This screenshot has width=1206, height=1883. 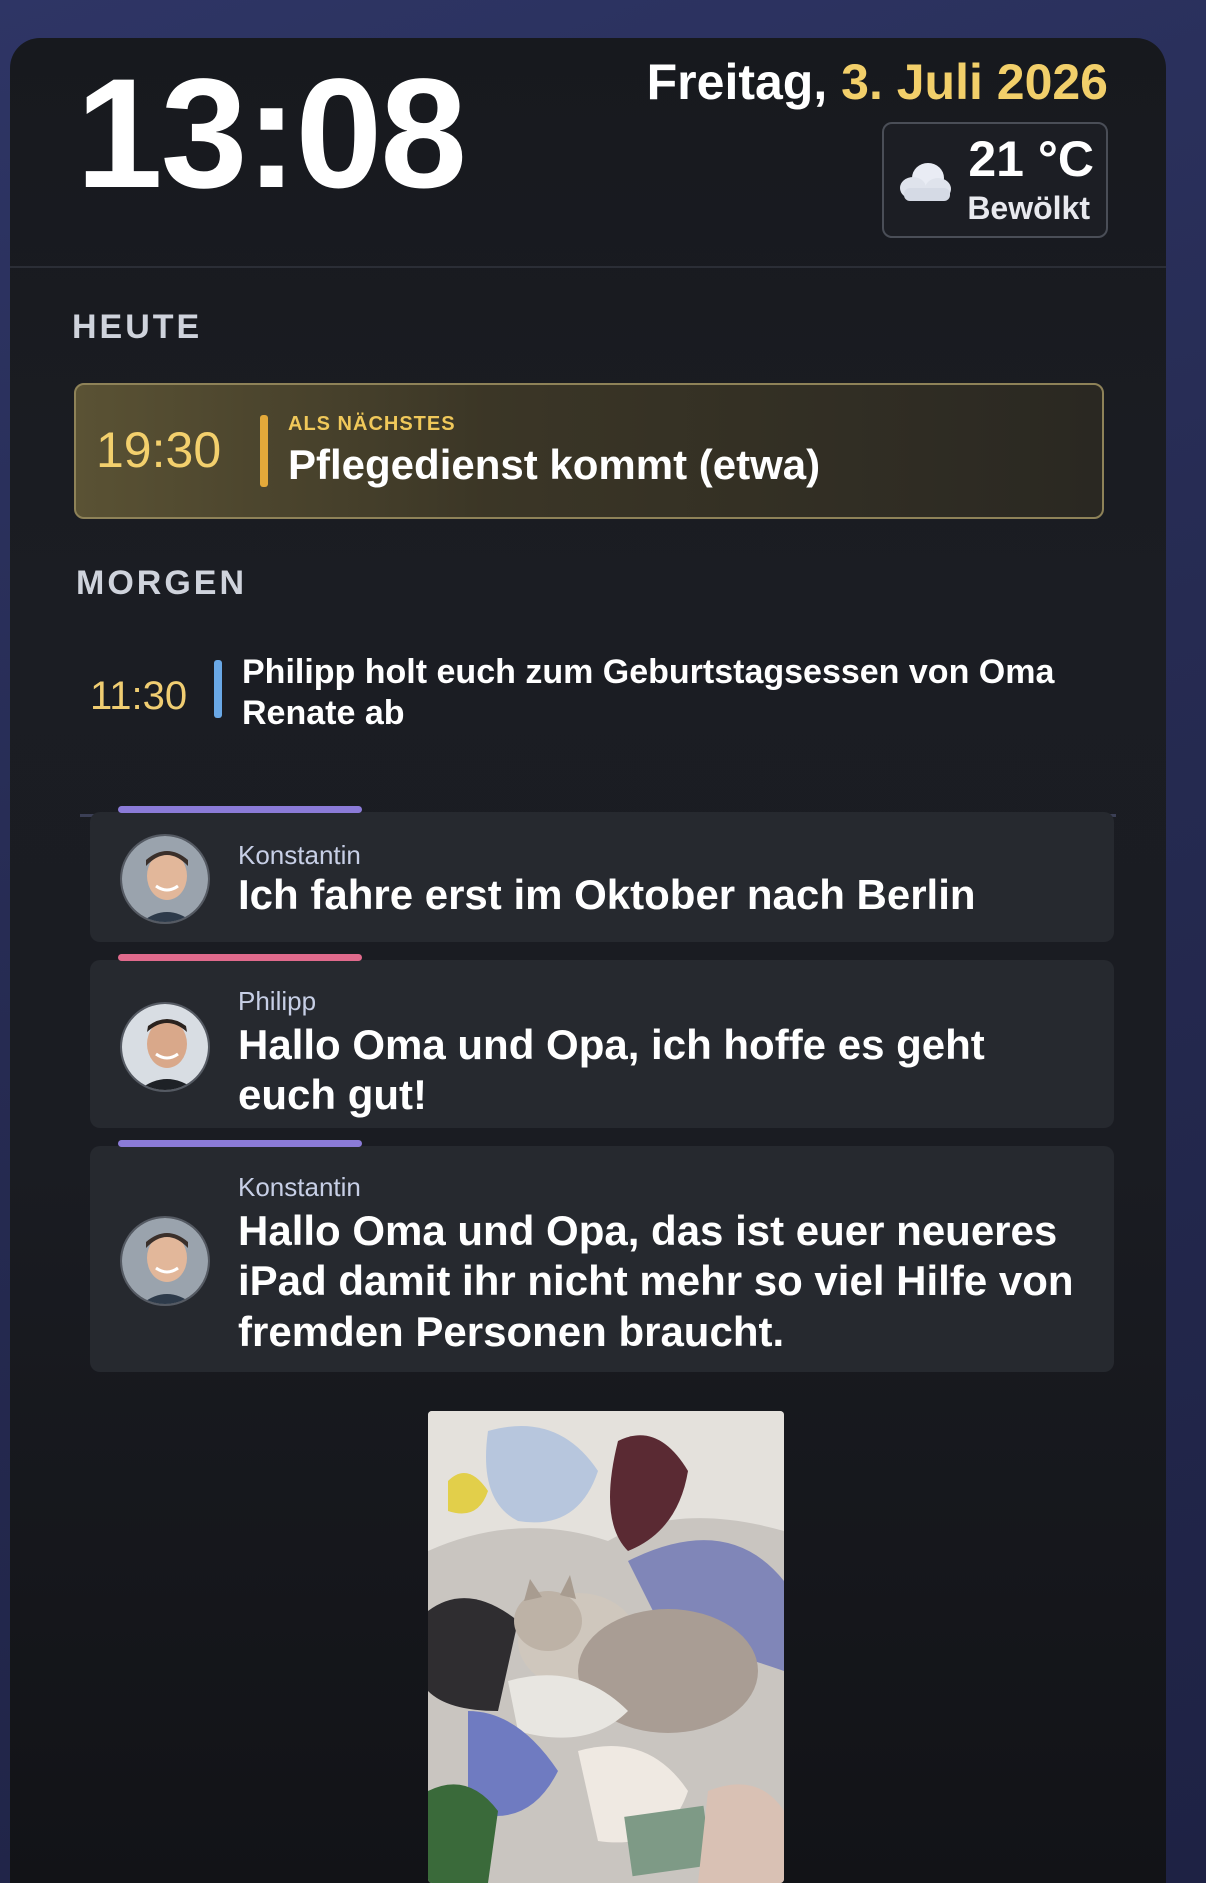 I want to click on clock: 13:08, so click(x=271, y=134).